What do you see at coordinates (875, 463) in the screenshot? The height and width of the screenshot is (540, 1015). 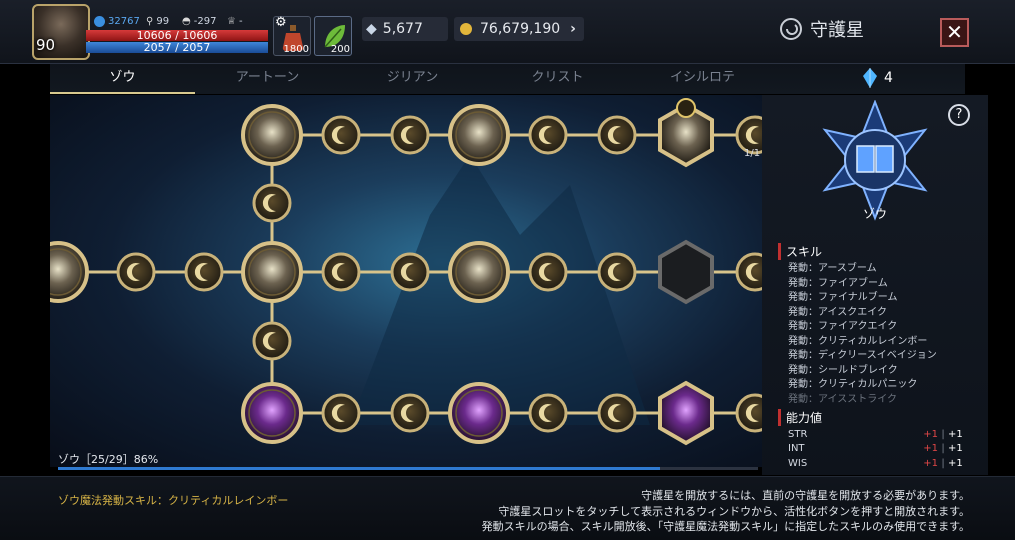 I see `stat-row-wis: WIS +1 | +1` at bounding box center [875, 463].